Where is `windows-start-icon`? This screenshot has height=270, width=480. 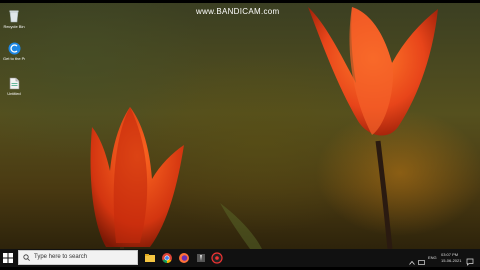
windows-start-icon is located at coordinates (8, 258).